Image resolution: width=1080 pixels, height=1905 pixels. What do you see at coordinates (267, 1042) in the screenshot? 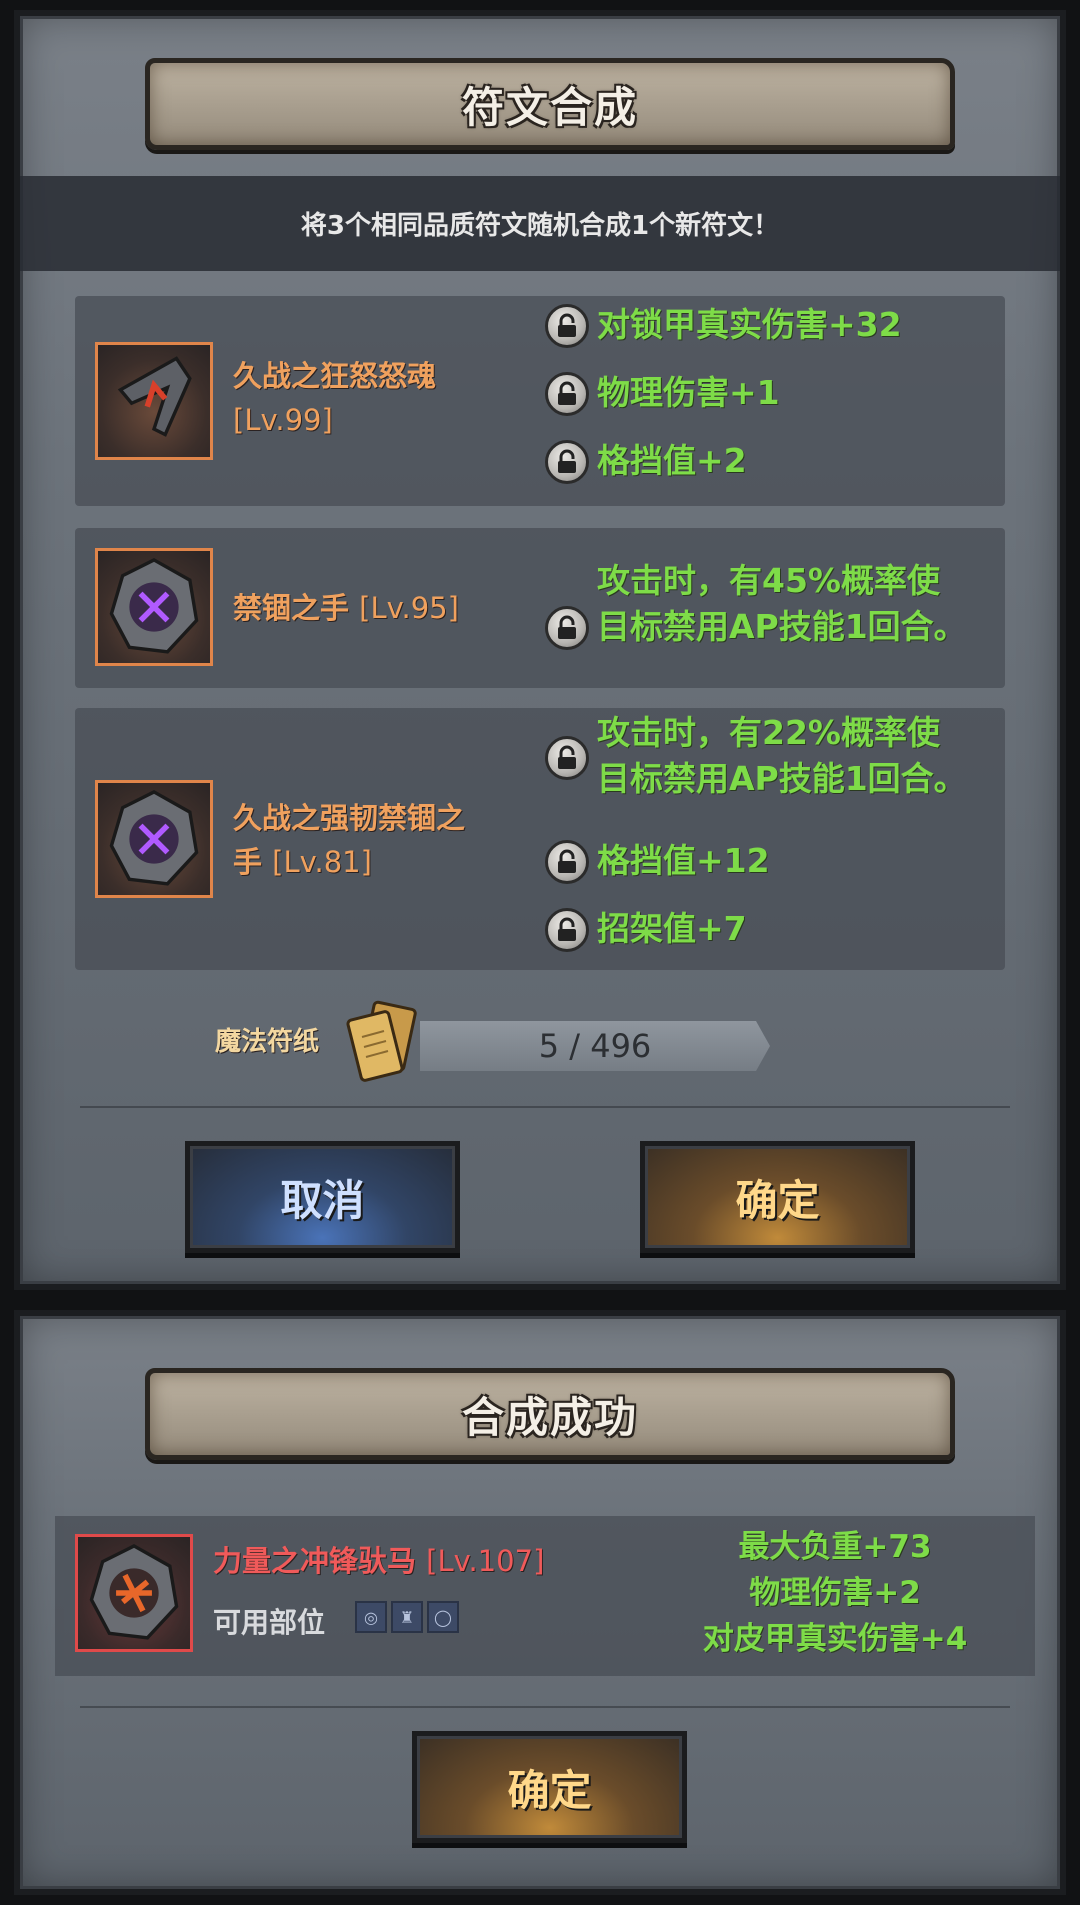
I see `material-label: 魔法符纸` at bounding box center [267, 1042].